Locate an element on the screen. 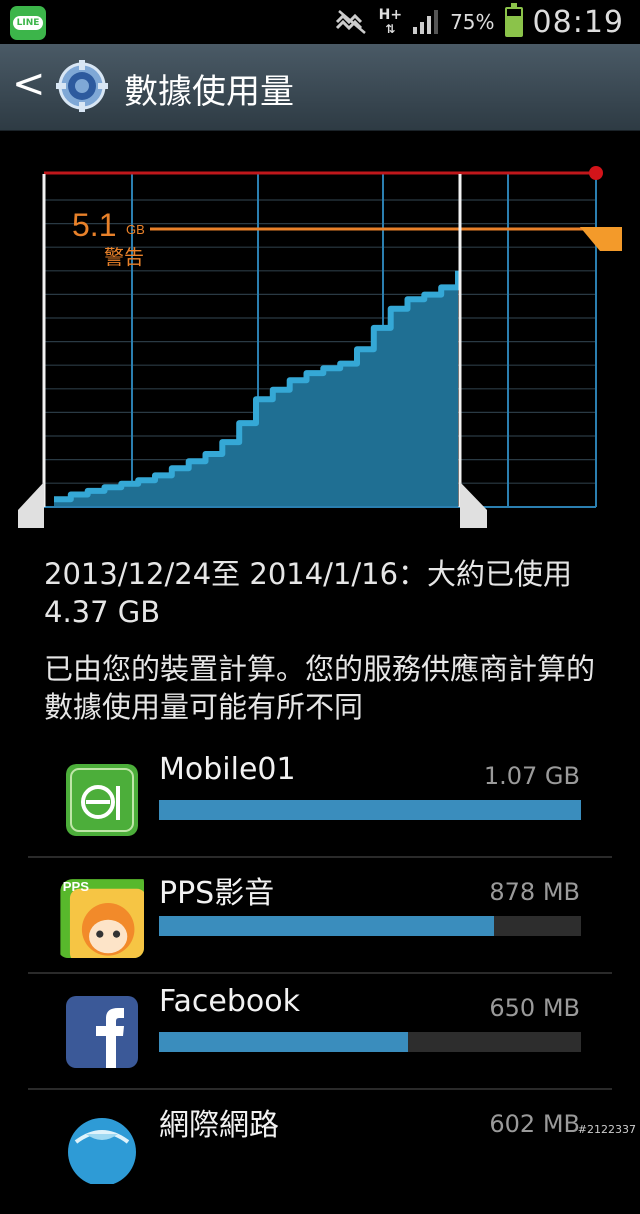  range-end-handle is located at coordinates (473, 505).